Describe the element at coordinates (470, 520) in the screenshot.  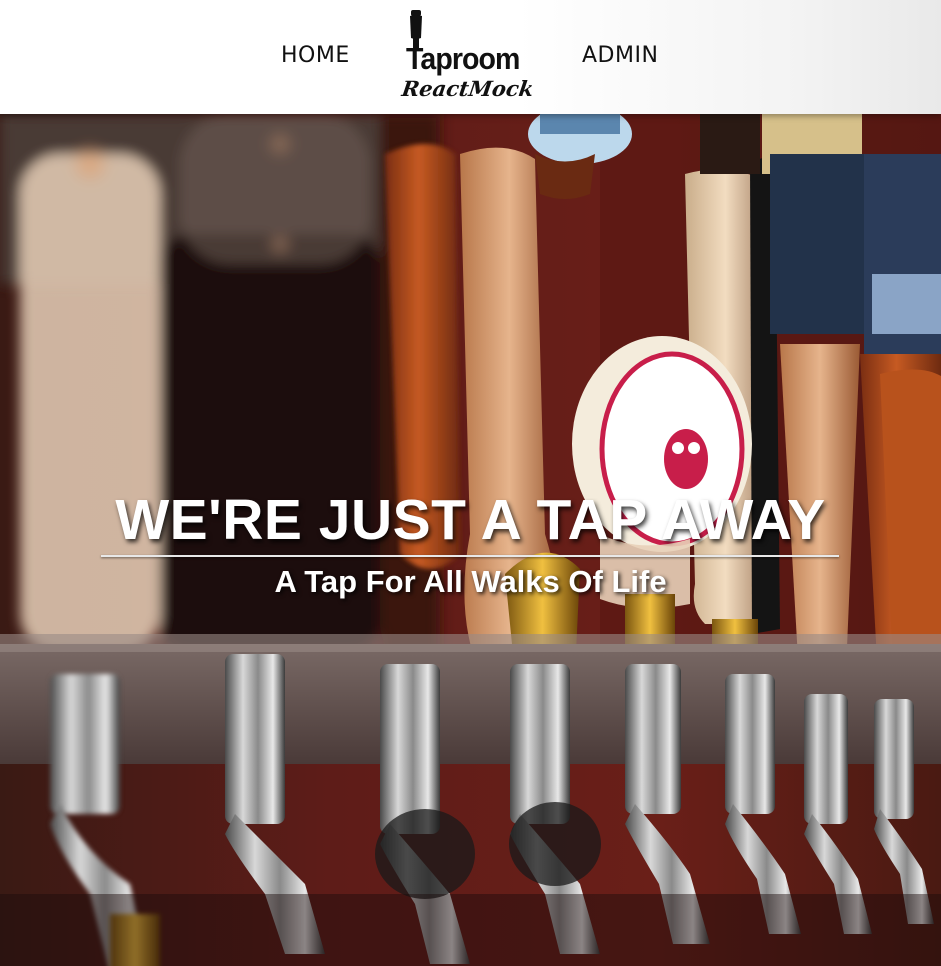
I see `hero-headline: WE'RE JUST A TAP AWAY` at that location.